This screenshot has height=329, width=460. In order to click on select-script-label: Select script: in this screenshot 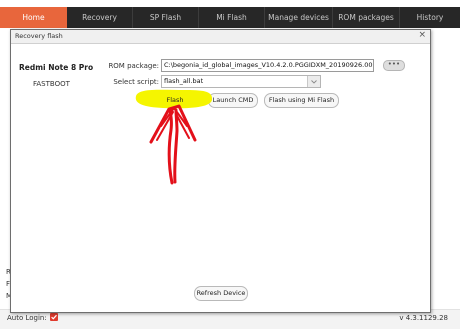, I will do `click(136, 82)`.